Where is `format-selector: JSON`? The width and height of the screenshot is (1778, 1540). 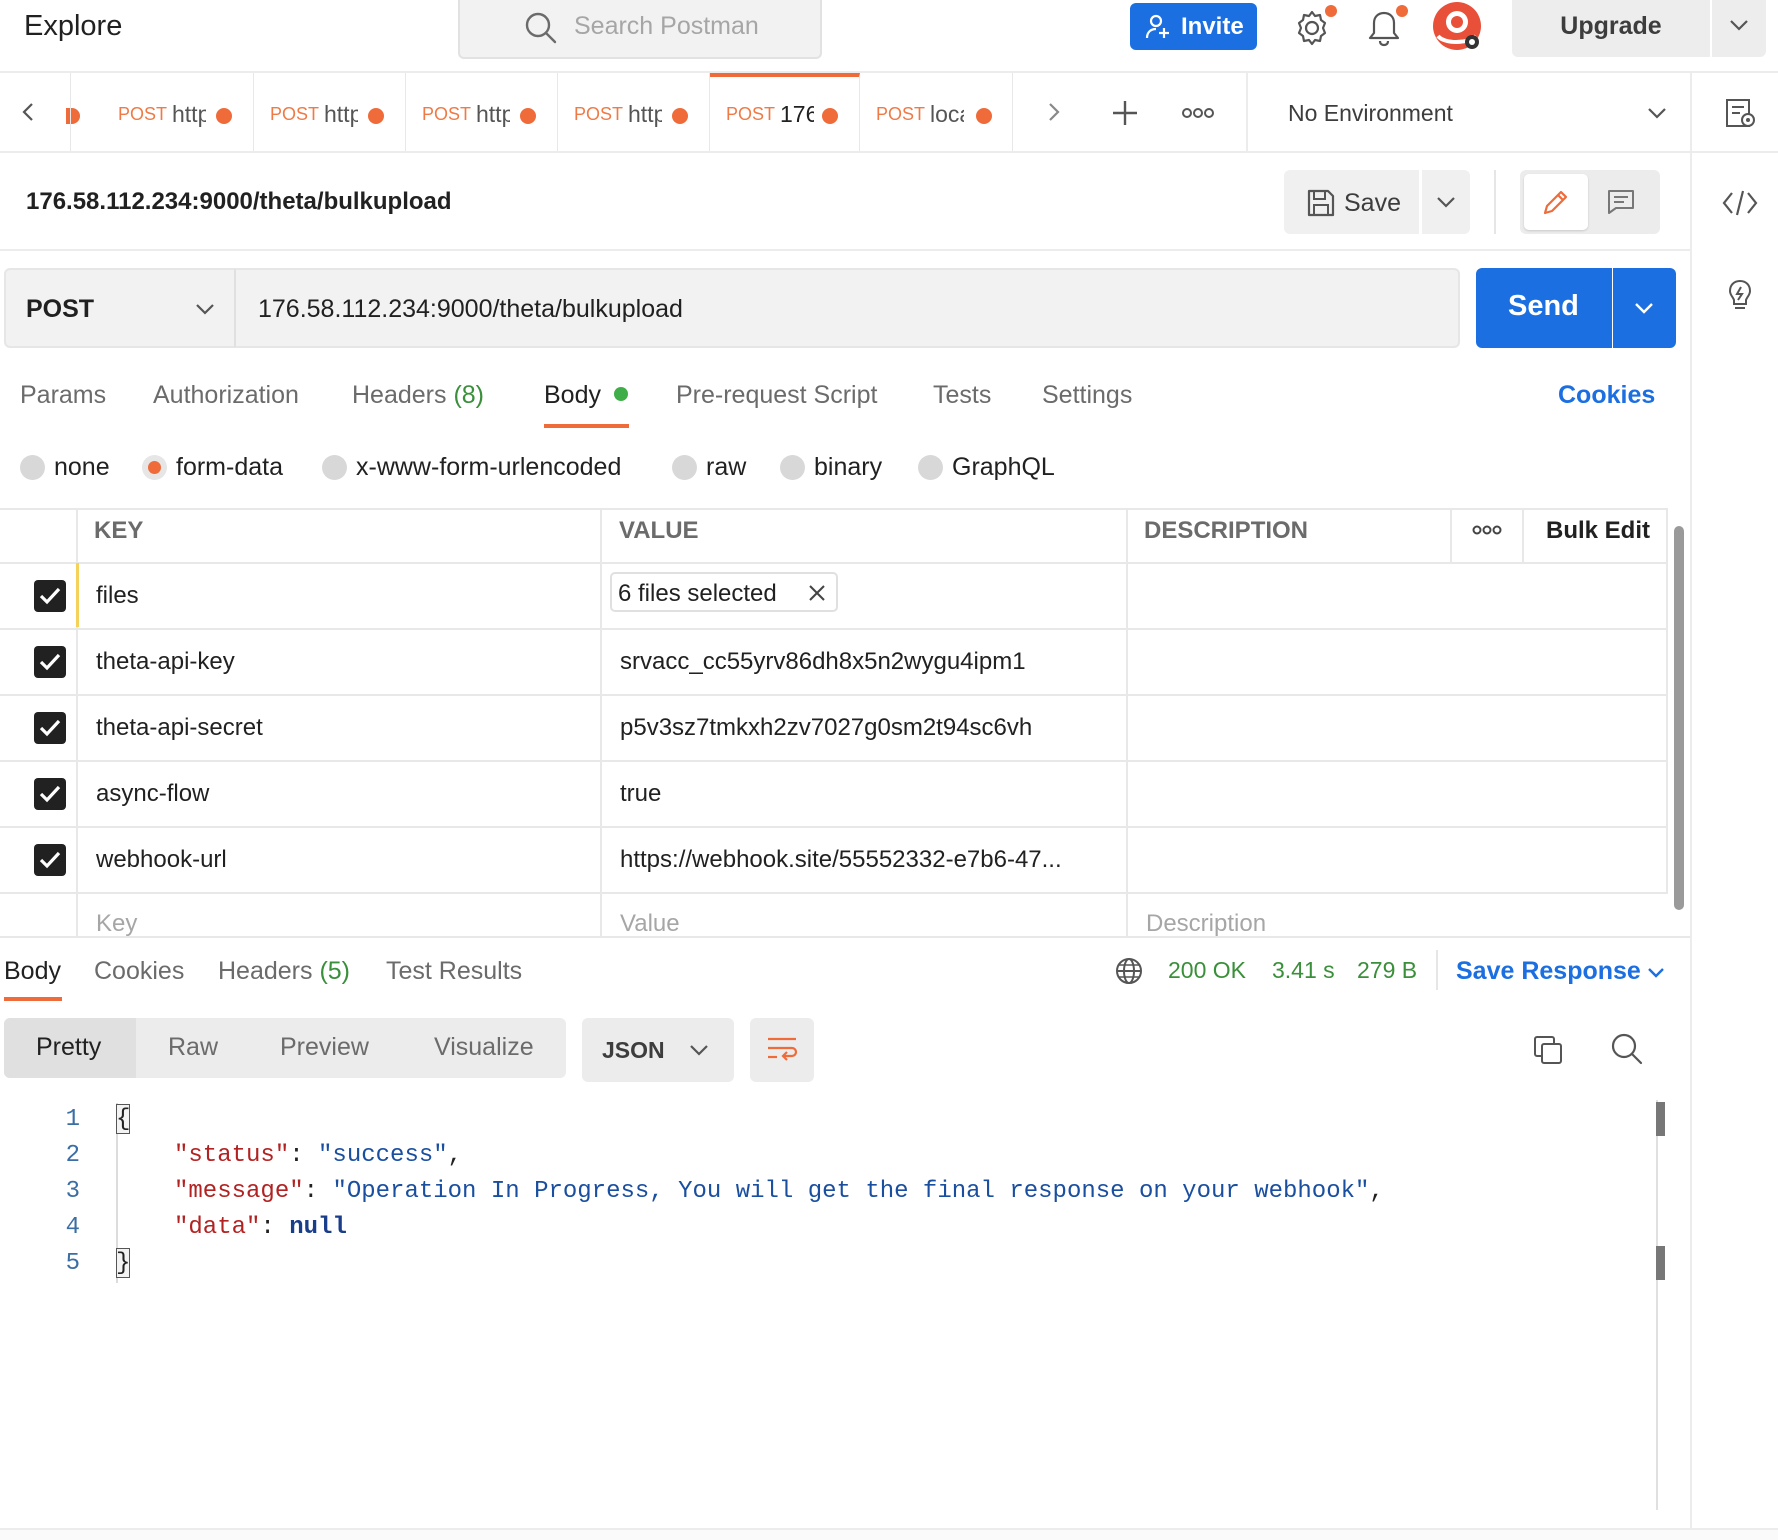
format-selector: JSON is located at coordinates (658, 1050).